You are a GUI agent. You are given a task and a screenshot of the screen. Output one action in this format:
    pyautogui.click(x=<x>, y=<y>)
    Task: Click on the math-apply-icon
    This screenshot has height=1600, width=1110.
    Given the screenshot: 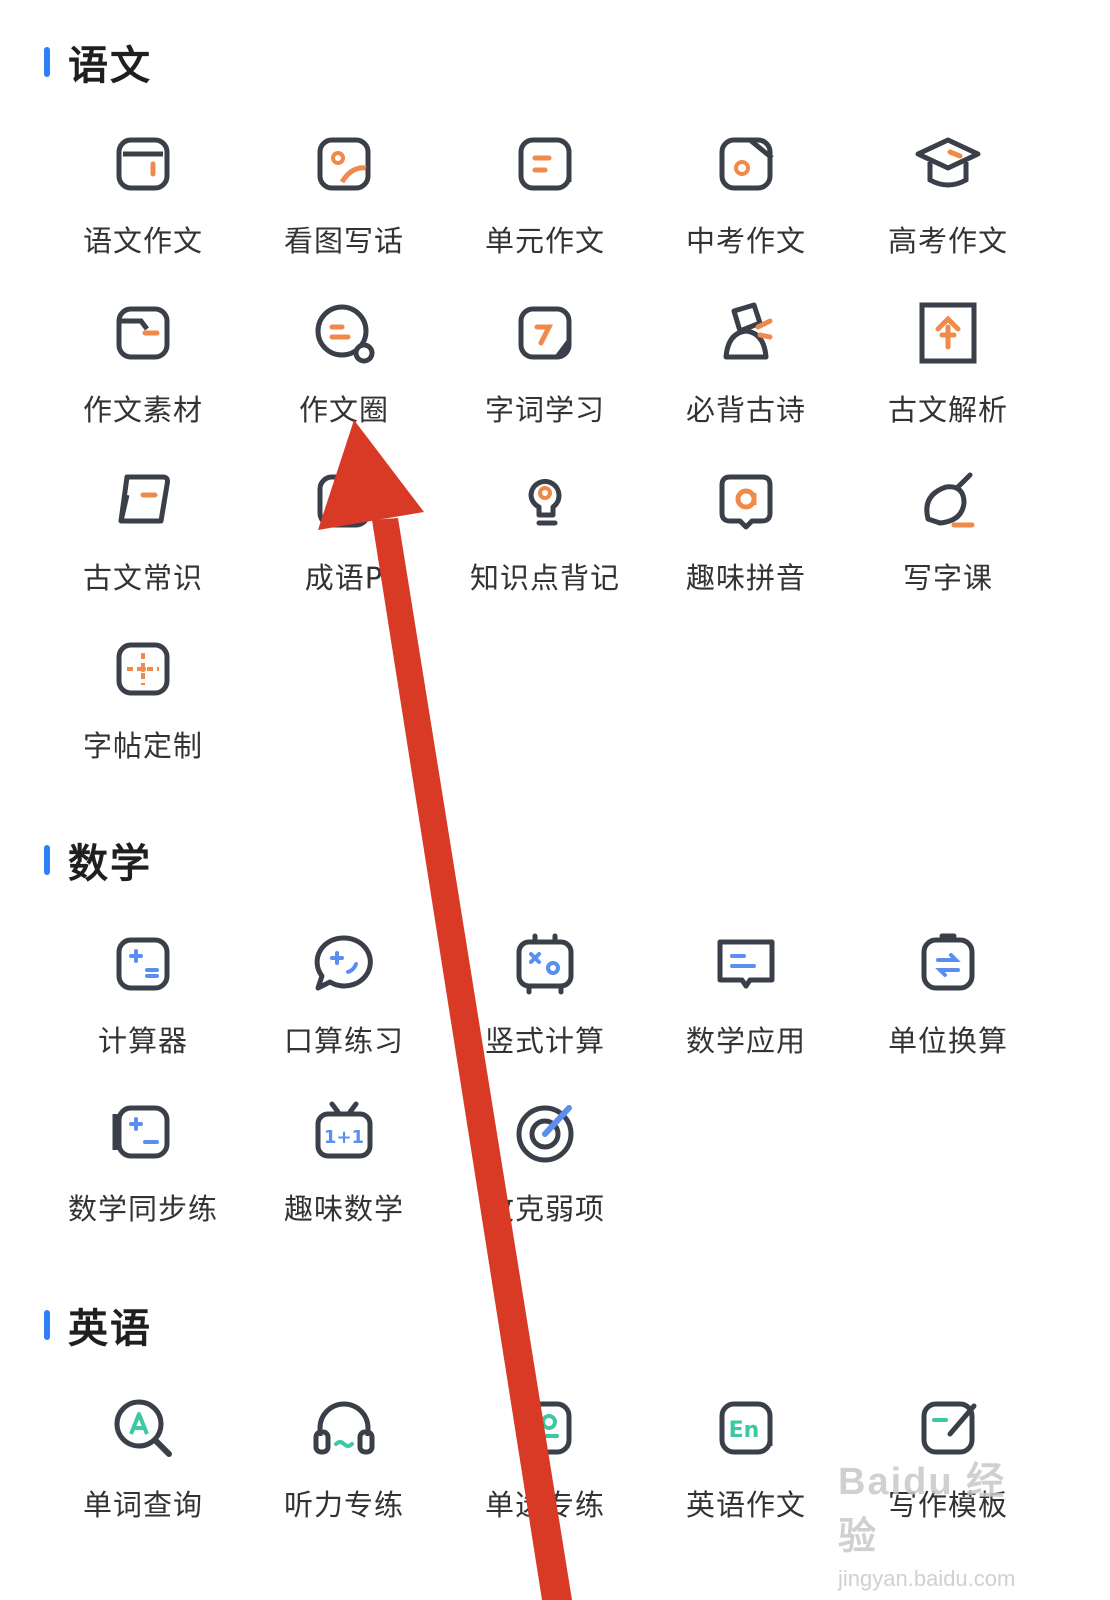 What is the action you would take?
    pyautogui.click(x=746, y=964)
    